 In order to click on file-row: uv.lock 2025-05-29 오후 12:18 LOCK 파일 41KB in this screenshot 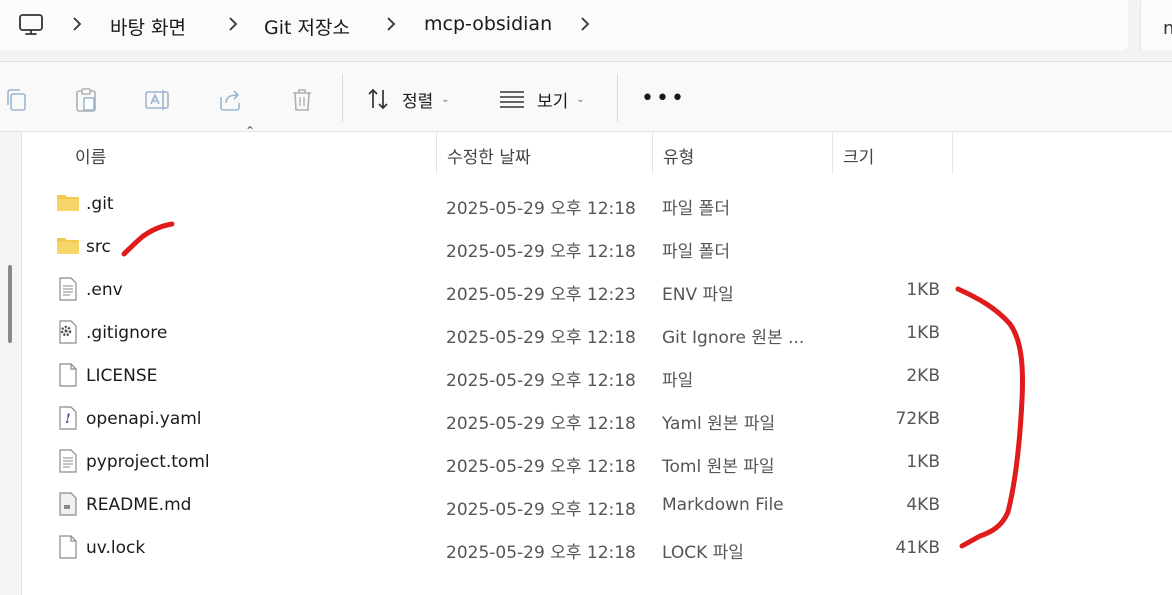, I will do `click(500, 547)`.